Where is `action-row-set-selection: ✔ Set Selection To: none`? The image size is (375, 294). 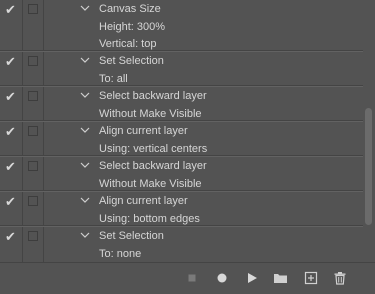 action-row-set-selection: ✔ Set Selection To: none is located at coordinates (181, 244).